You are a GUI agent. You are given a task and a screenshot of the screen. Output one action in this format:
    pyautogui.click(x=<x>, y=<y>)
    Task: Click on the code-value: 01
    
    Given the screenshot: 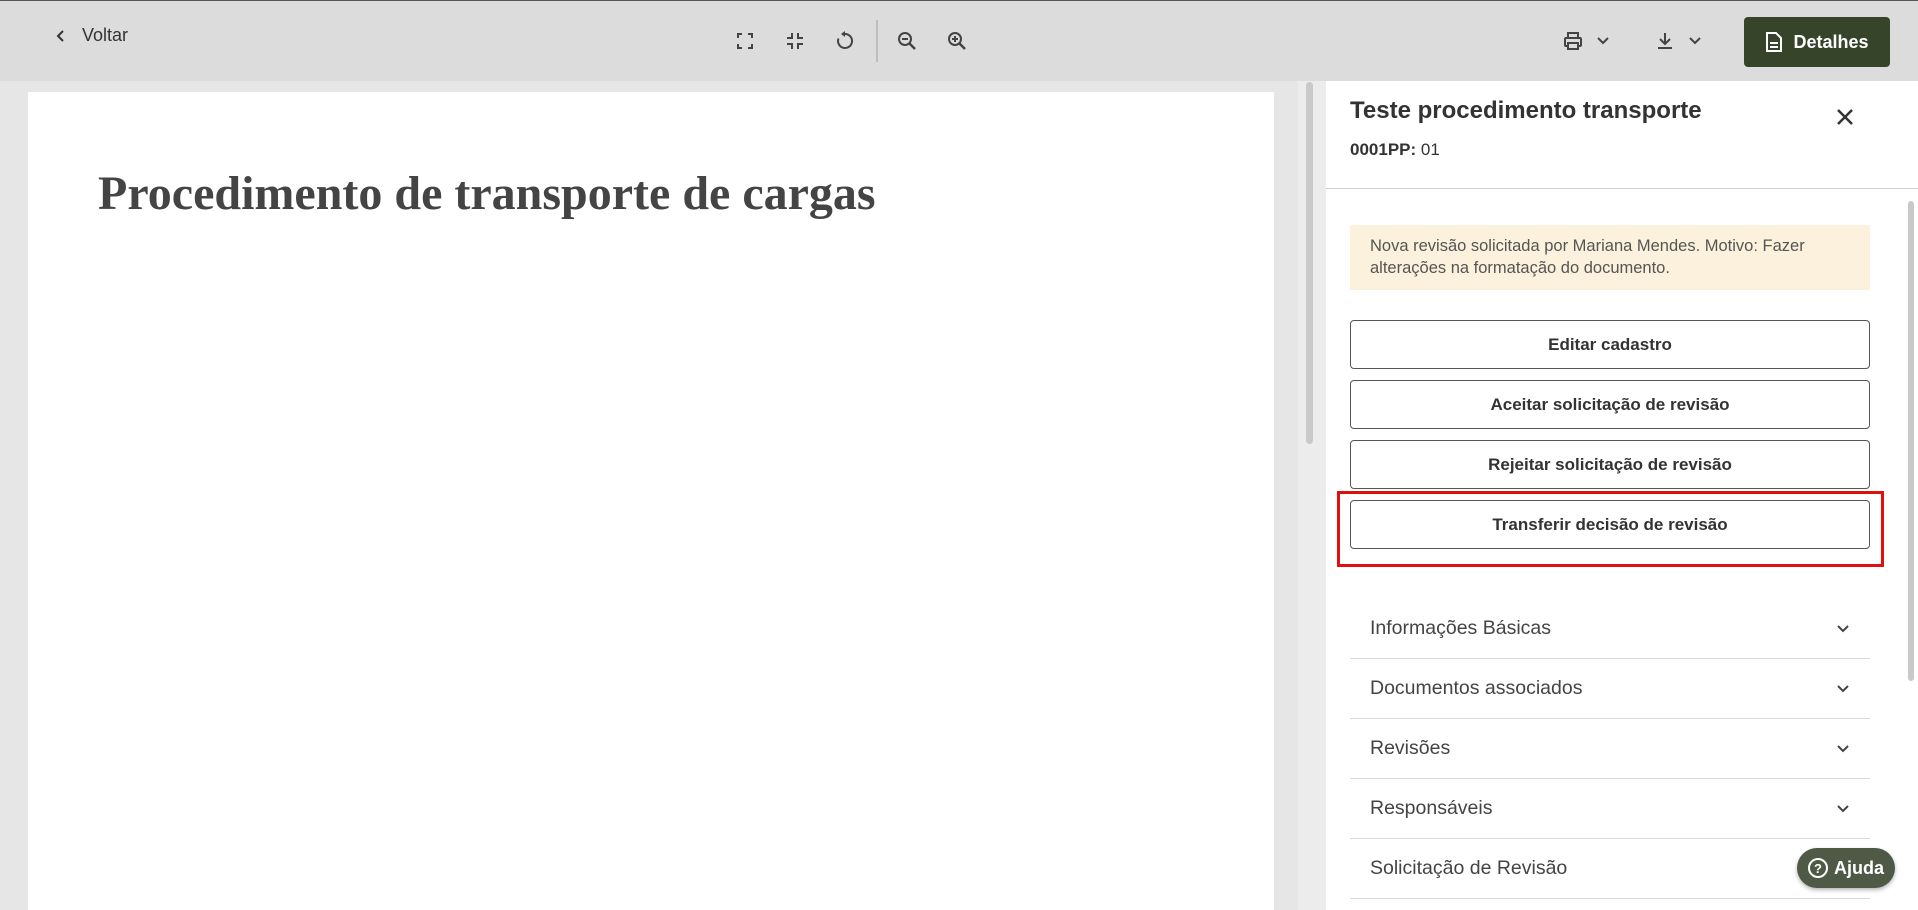 What is the action you would take?
    pyautogui.click(x=1430, y=149)
    